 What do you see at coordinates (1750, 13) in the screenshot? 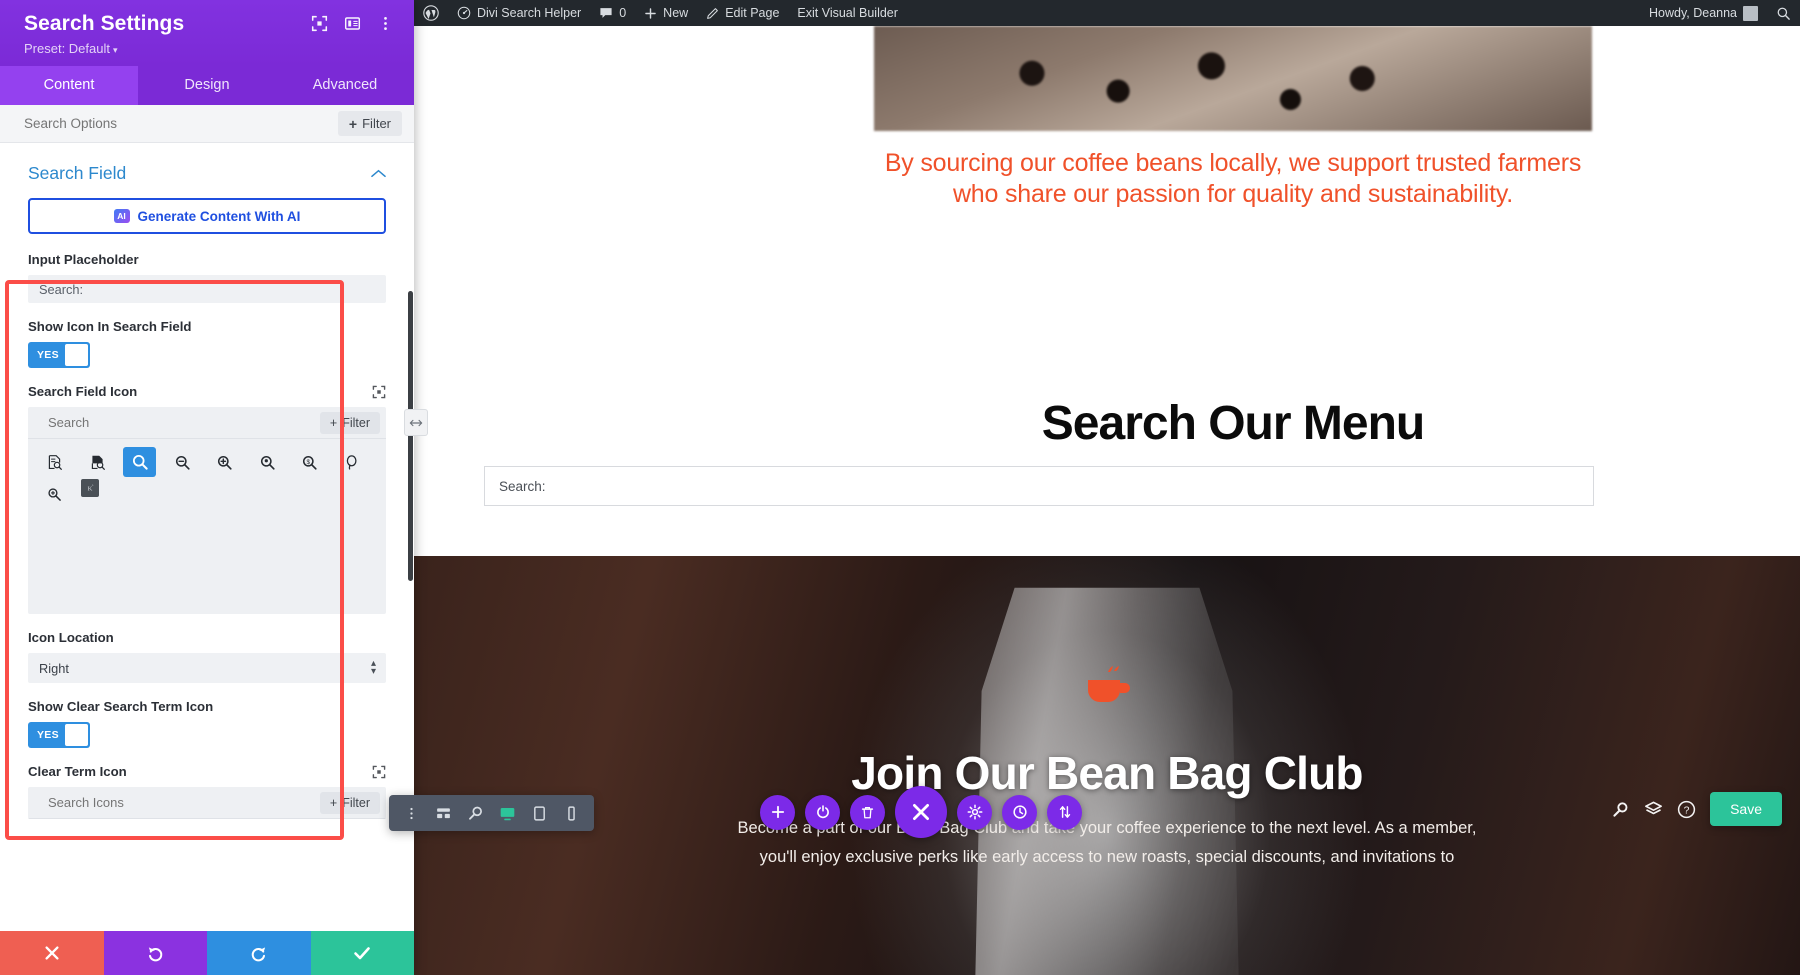
I see `avatar` at bounding box center [1750, 13].